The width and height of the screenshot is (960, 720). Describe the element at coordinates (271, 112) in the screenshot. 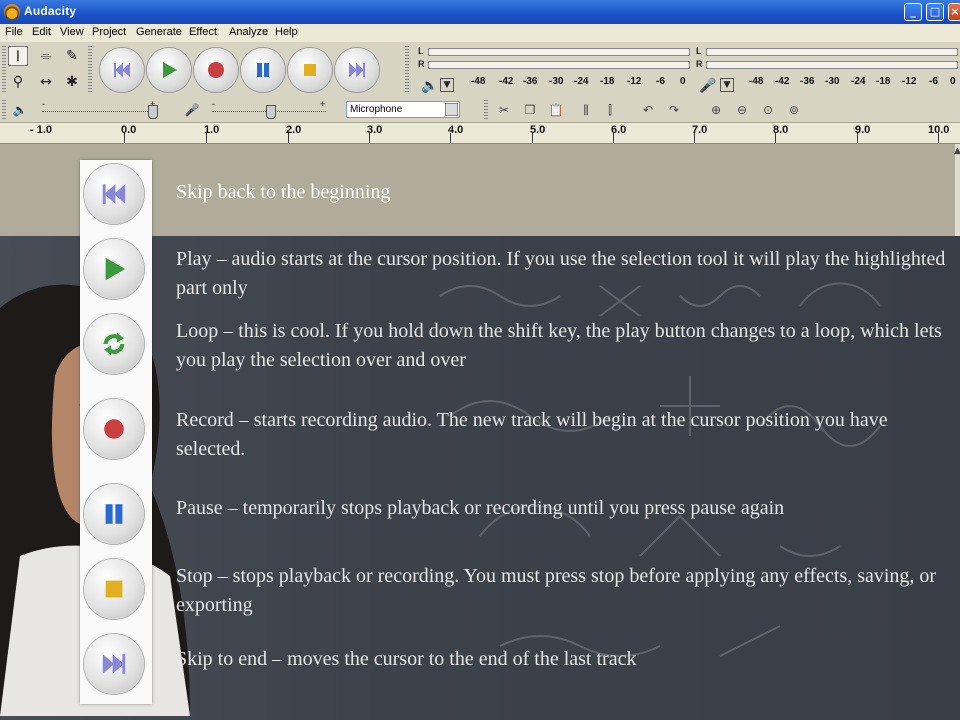

I see `input-volume-thumb` at that location.